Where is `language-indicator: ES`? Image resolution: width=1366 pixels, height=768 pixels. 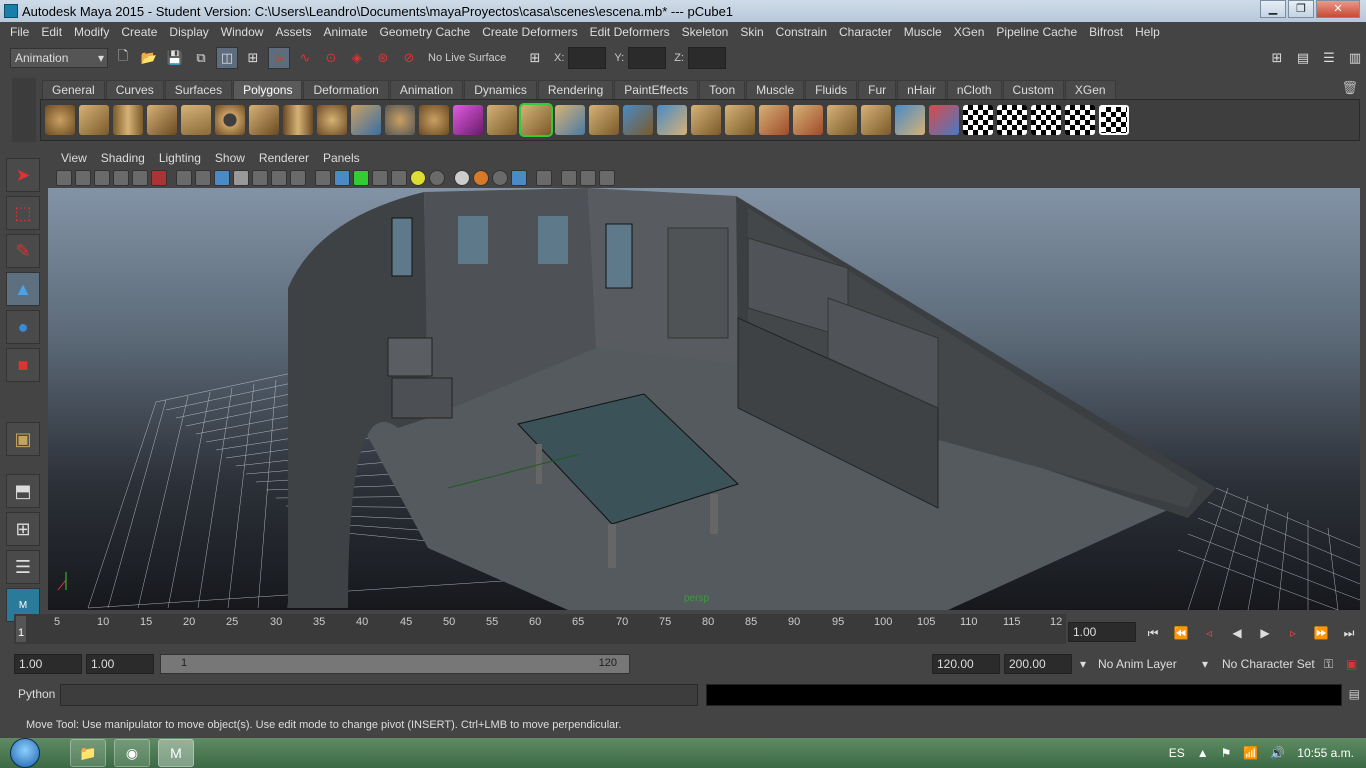
language-indicator: ES is located at coordinates (1177, 753).